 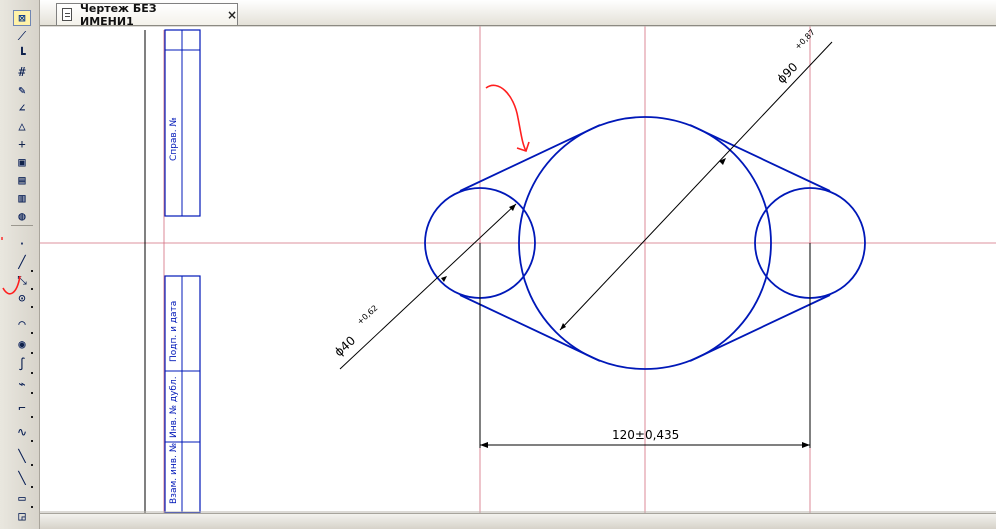 What do you see at coordinates (232, 15) in the screenshot?
I see `close-icon: ×` at bounding box center [232, 15].